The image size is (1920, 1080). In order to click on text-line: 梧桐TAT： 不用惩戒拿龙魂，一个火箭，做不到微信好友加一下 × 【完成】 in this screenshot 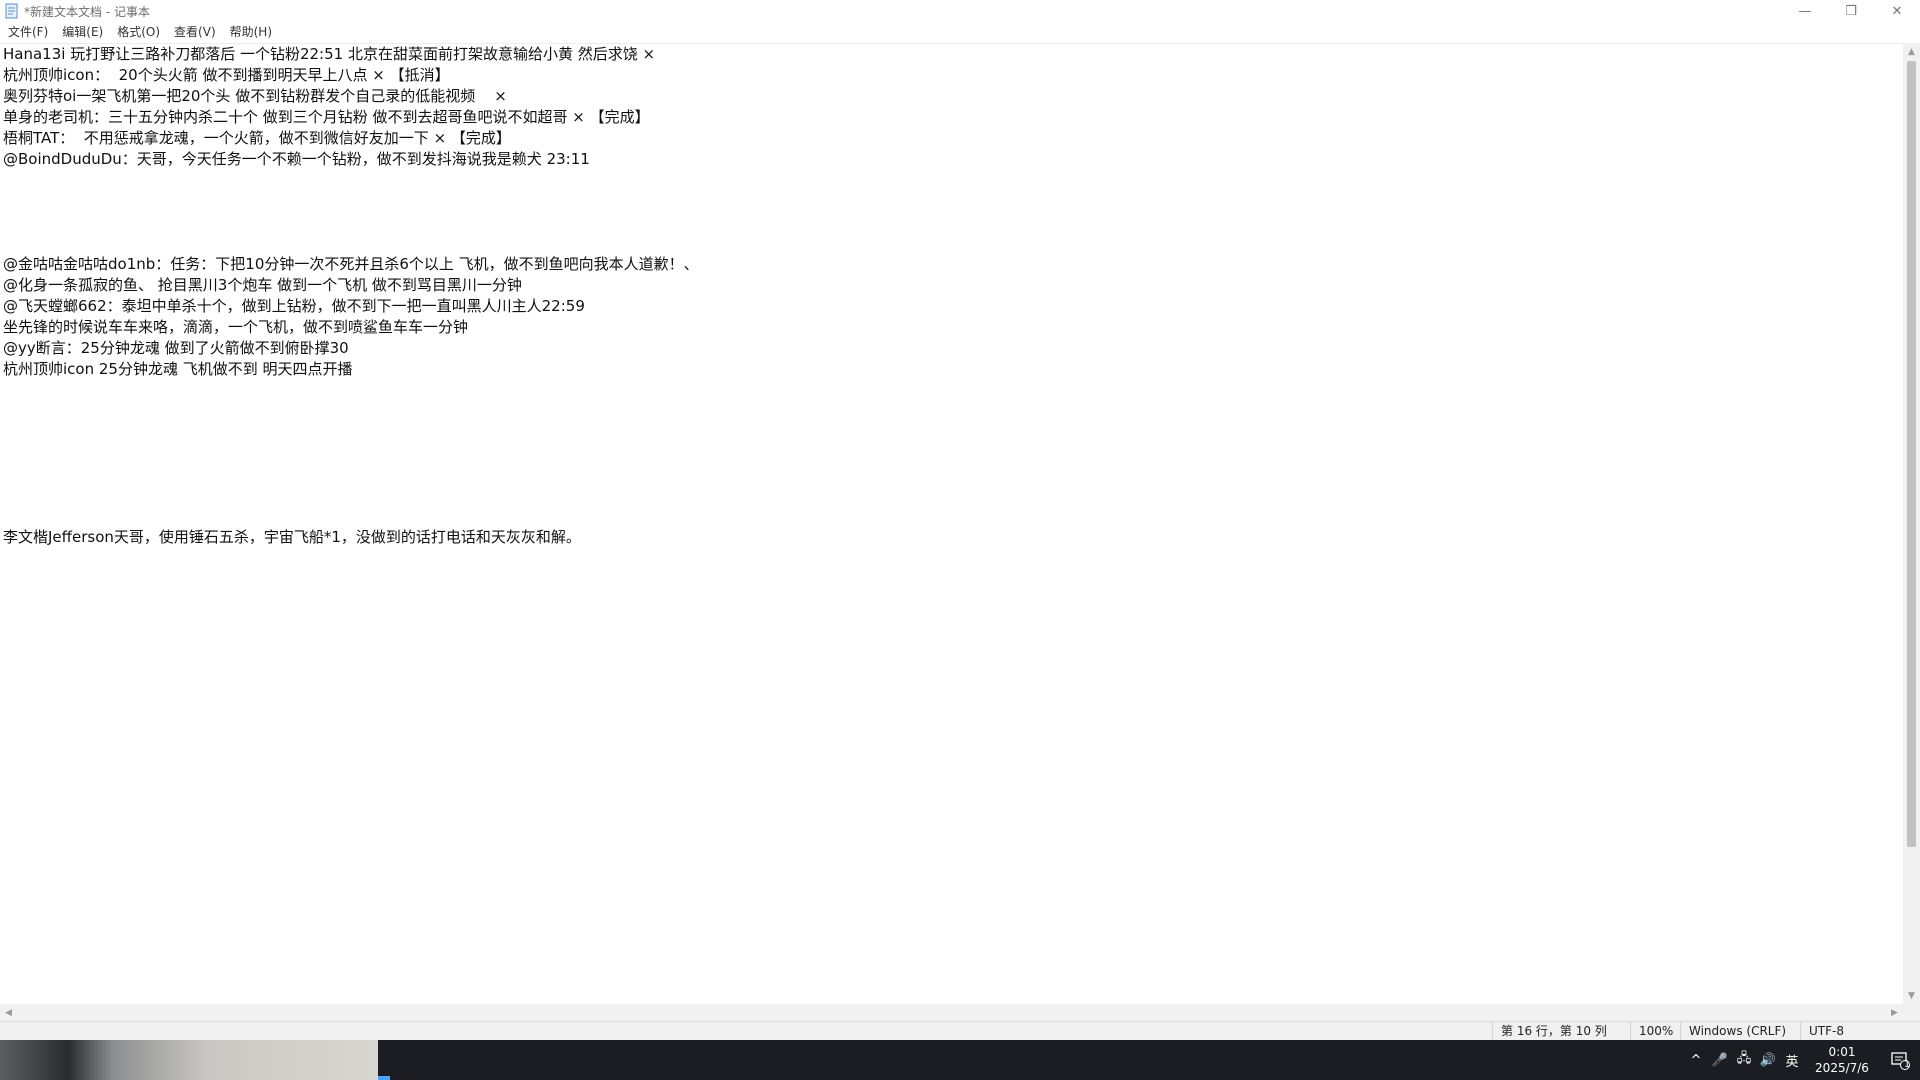, I will do `click(257, 138)`.